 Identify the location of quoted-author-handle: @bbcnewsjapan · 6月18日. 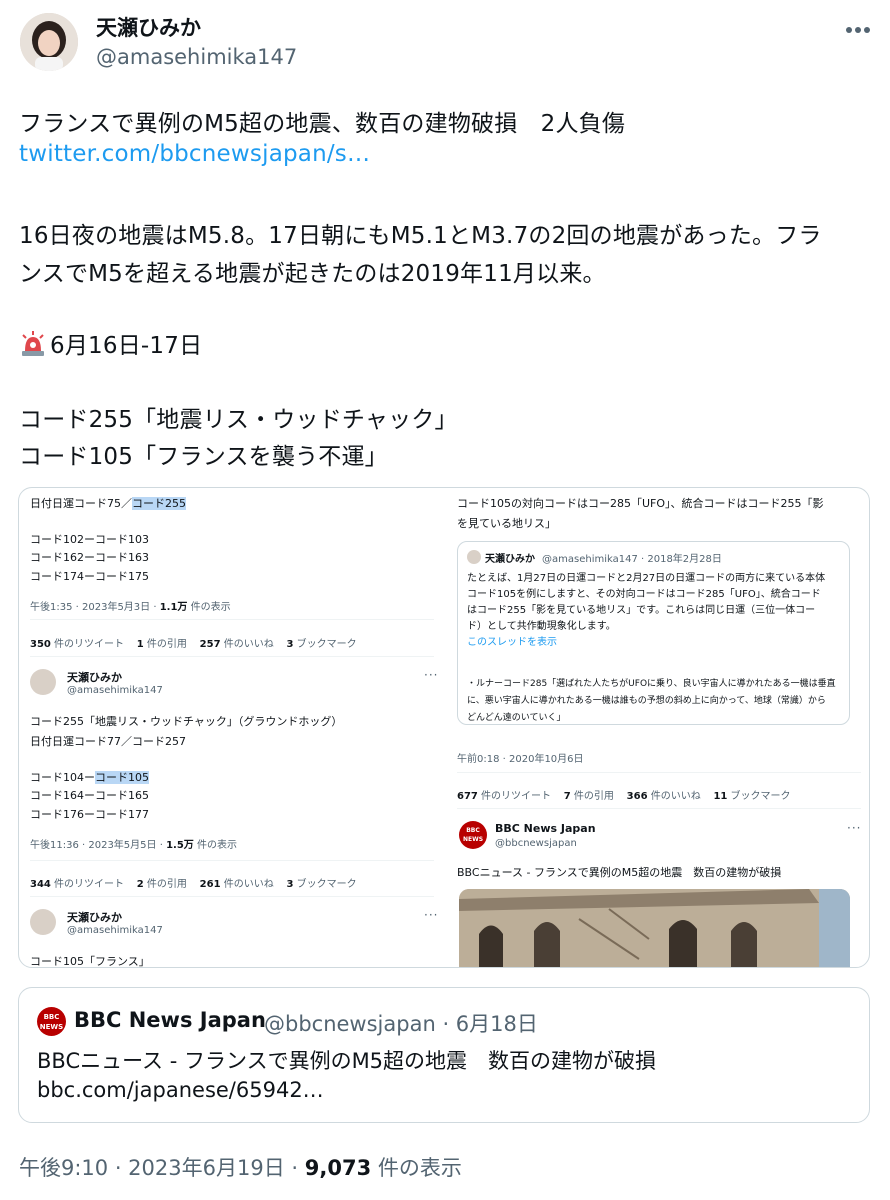
(401, 1023).